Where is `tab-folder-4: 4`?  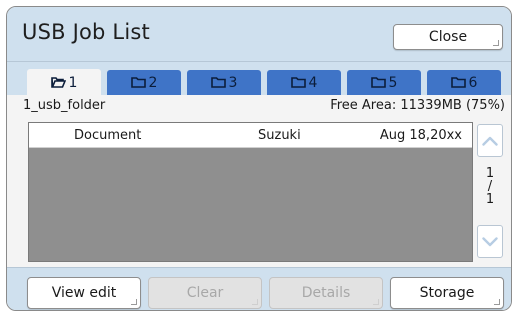 tab-folder-4: 4 is located at coordinates (304, 82).